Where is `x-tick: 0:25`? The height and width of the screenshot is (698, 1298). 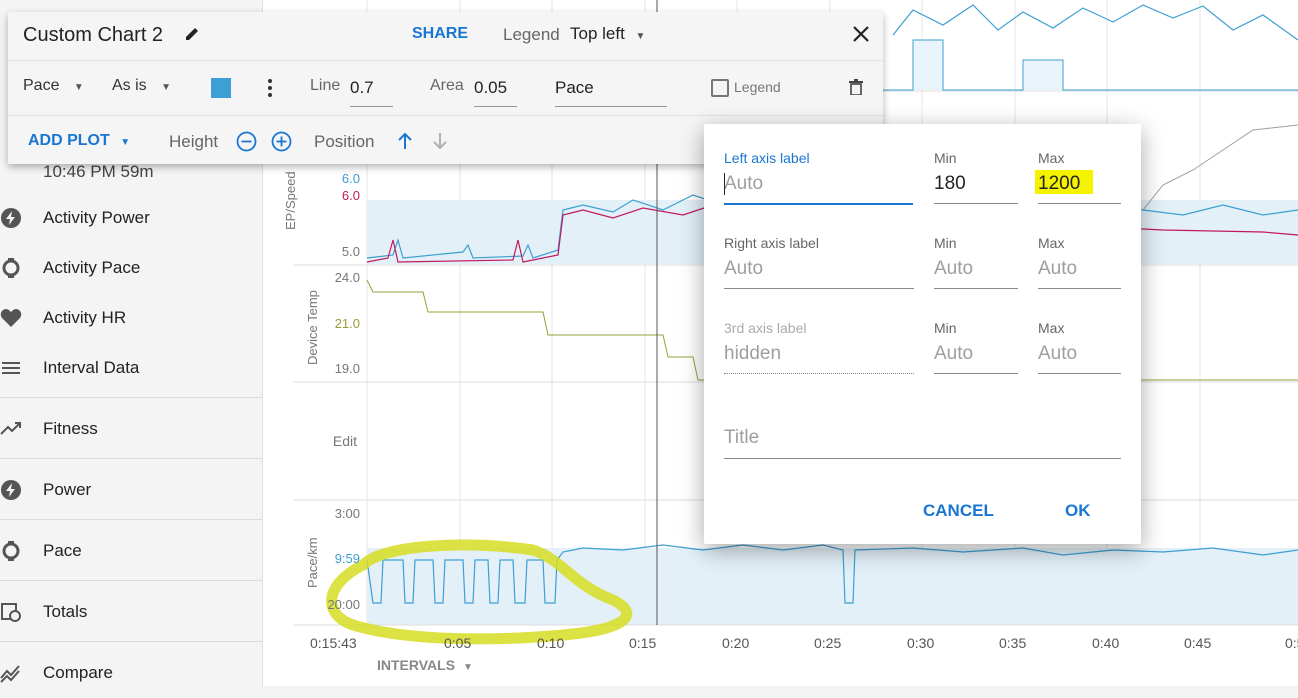
x-tick: 0:25 is located at coordinates (828, 643).